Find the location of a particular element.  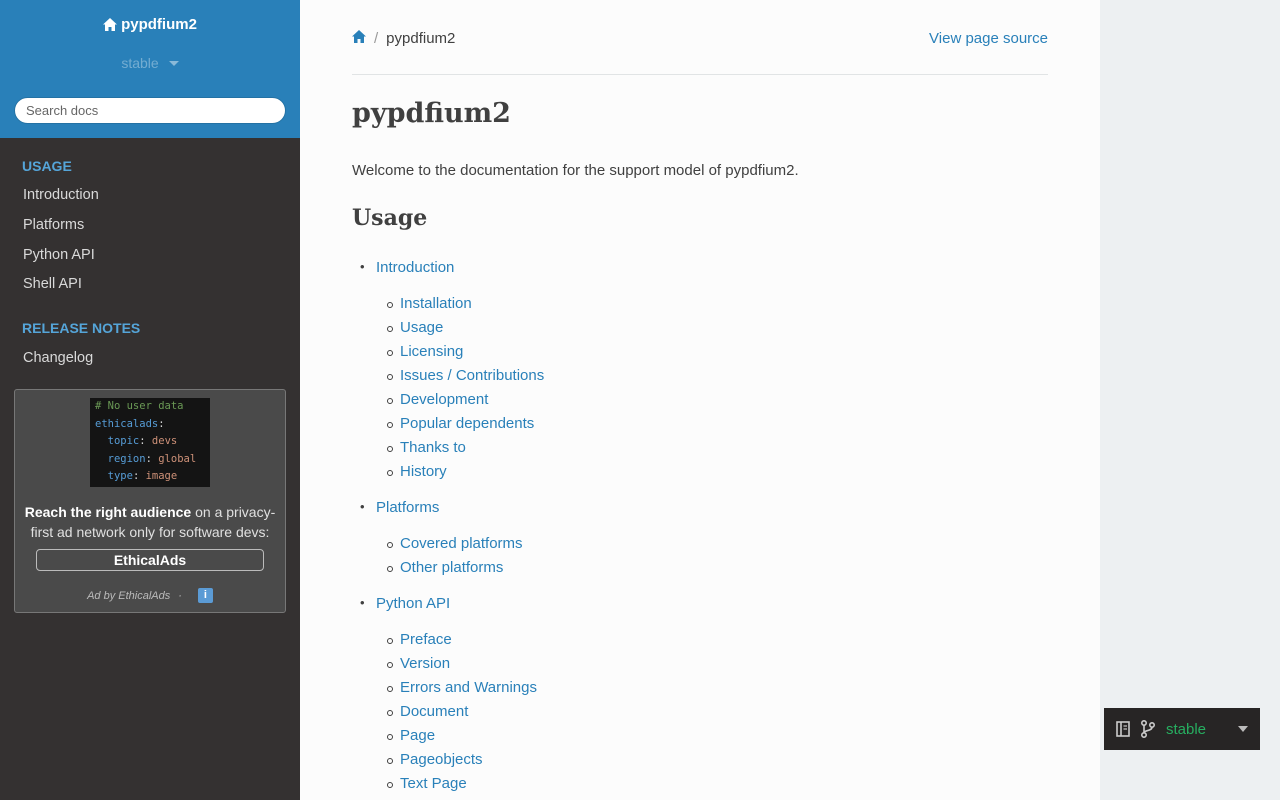

info-icon: i is located at coordinates (205, 595).